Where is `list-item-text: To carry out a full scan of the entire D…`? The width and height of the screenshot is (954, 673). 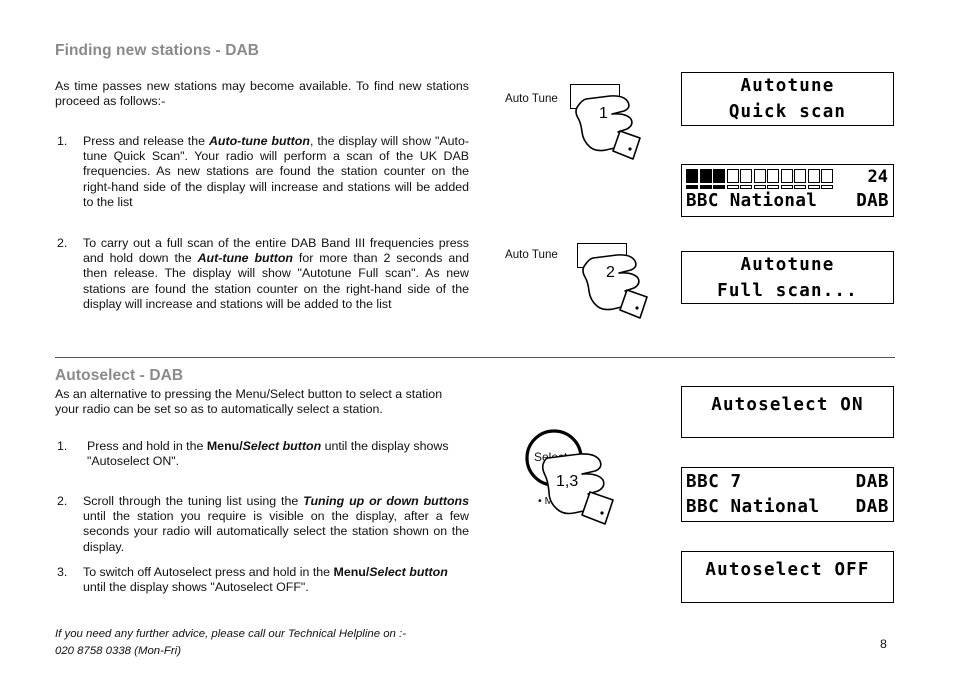
list-item-text: To carry out a full scan of the entire D… is located at coordinates (276, 274).